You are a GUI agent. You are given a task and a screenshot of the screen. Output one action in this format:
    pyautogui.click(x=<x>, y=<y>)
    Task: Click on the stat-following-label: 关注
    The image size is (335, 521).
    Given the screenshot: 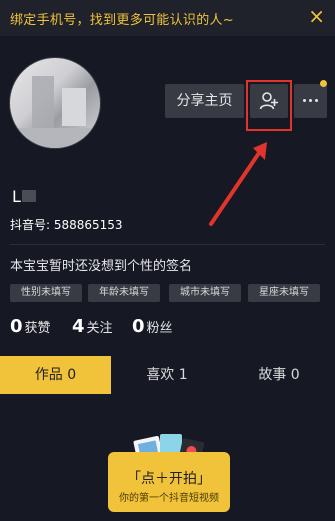 What is the action you would take?
    pyautogui.click(x=99, y=328)
    